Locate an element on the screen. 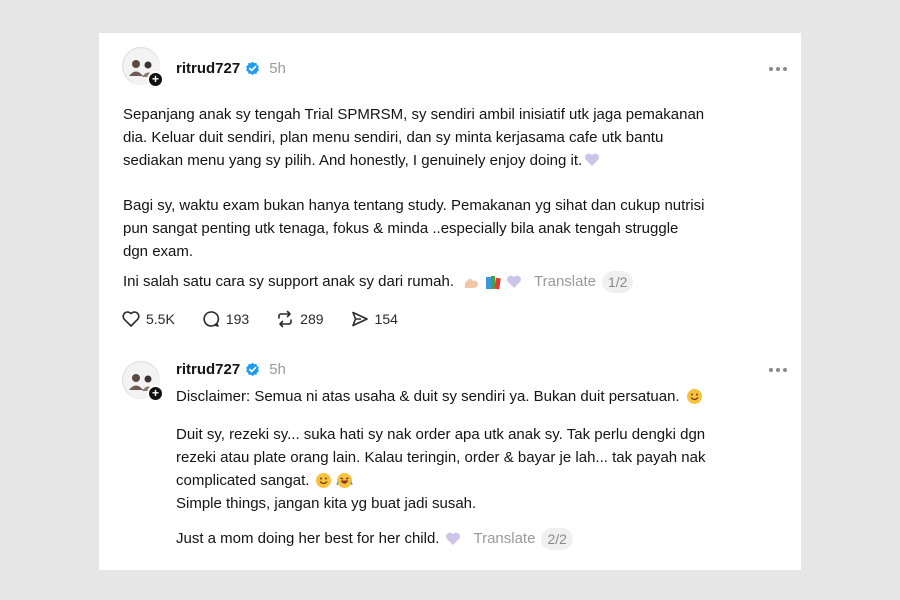  share-button: 154 is located at coordinates (374, 319).